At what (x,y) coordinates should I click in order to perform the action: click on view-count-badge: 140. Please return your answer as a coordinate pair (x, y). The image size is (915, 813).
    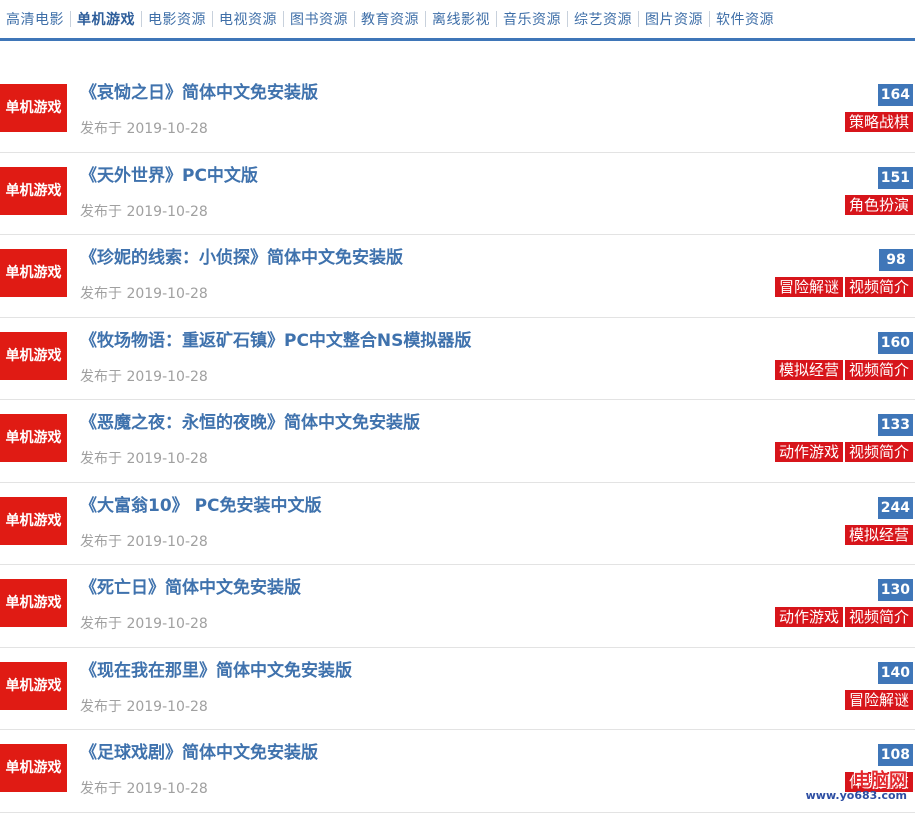
    Looking at the image, I should click on (895, 672).